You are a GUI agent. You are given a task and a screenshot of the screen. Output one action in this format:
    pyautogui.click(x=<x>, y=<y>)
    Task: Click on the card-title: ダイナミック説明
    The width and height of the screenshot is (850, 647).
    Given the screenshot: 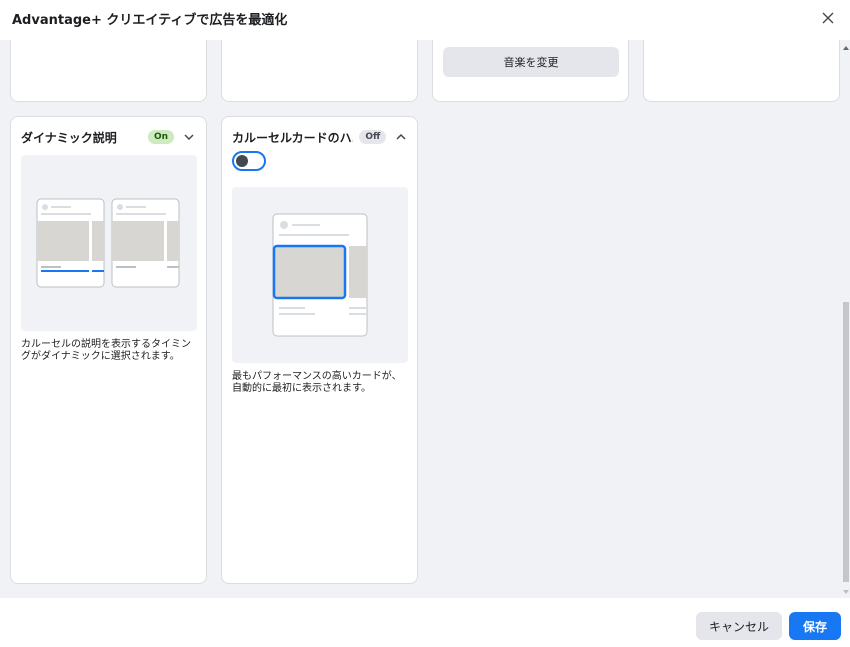 What is the action you would take?
    pyautogui.click(x=69, y=137)
    